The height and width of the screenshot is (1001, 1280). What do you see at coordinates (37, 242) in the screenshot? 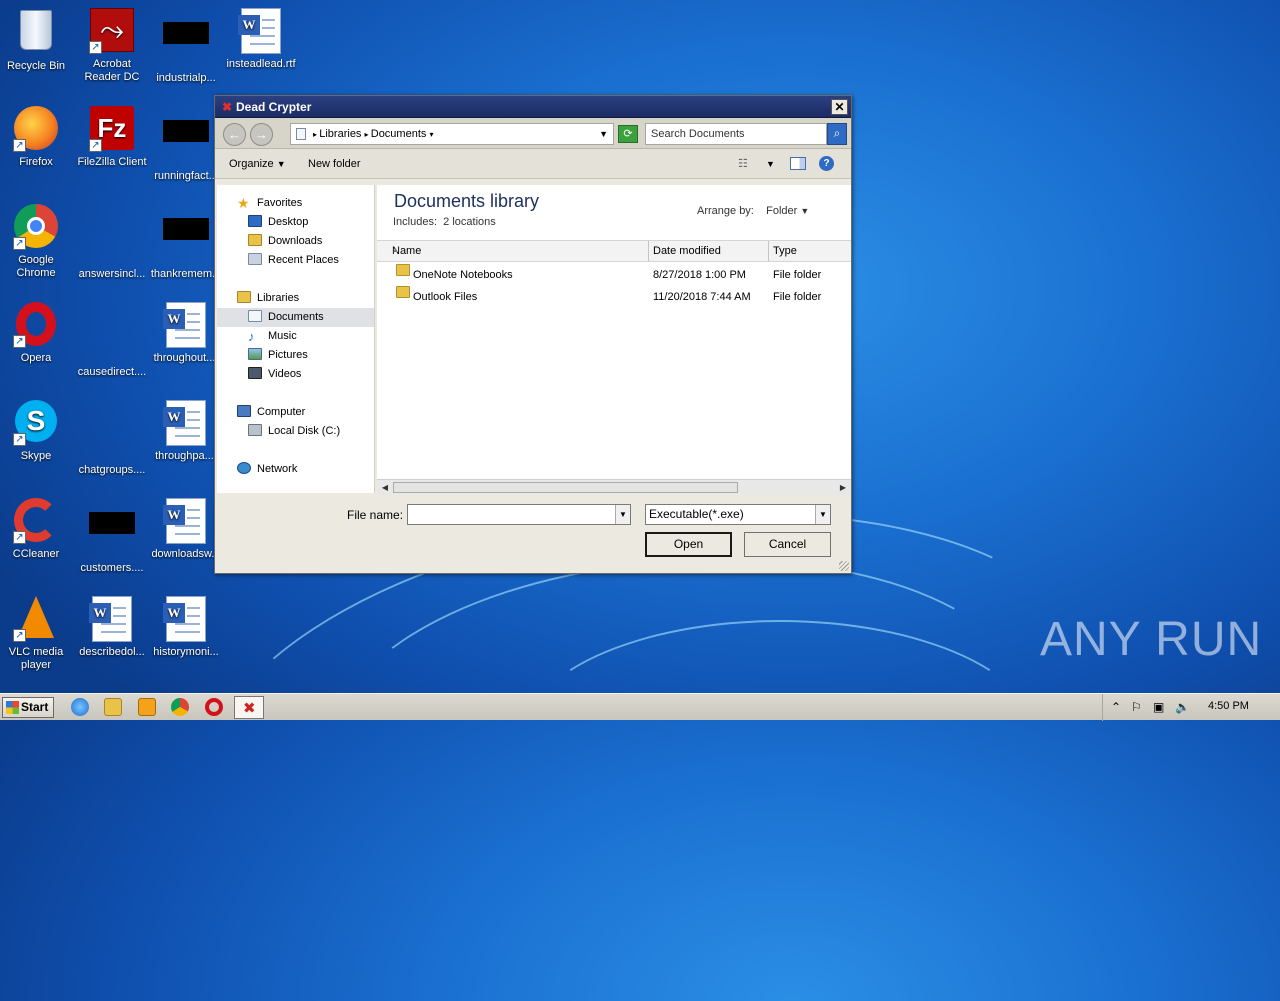
I see `desktop-icon-chrome: ↗ Google Chrome` at bounding box center [37, 242].